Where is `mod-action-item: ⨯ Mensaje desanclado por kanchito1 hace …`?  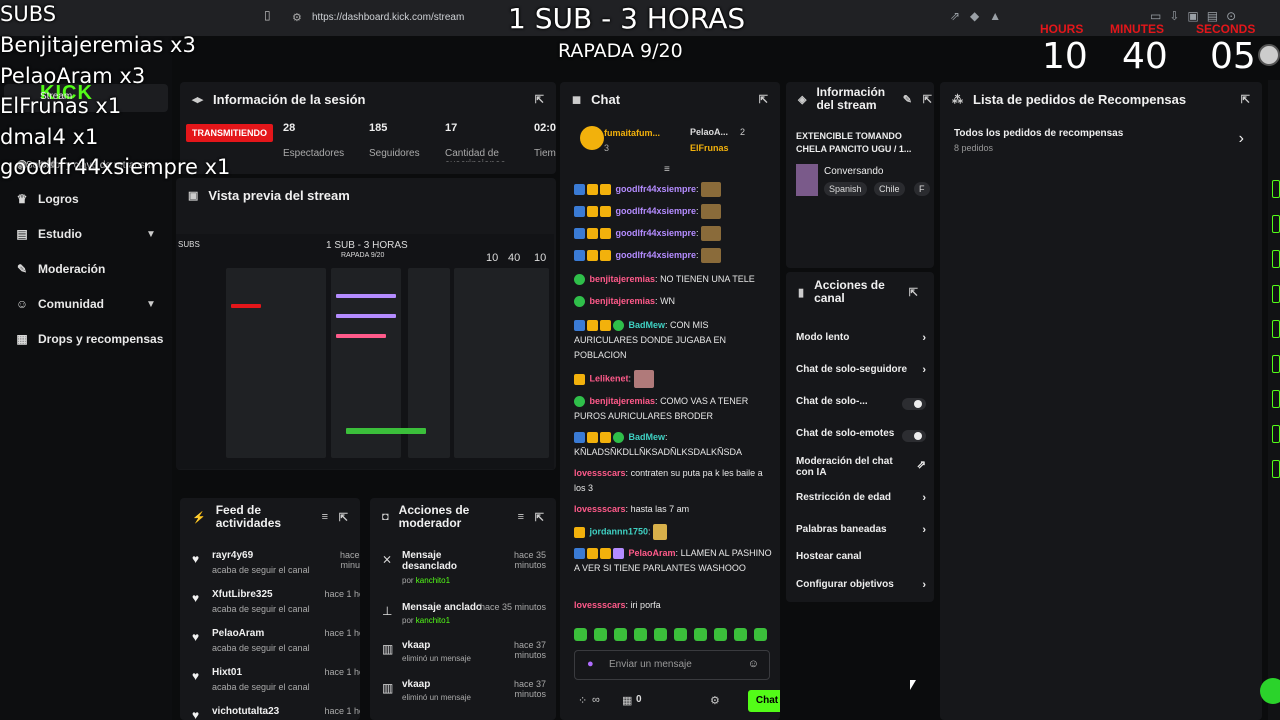
mod-action-item: ⨯ Mensaje desanclado por kanchito1 hace … is located at coordinates (462, 567).